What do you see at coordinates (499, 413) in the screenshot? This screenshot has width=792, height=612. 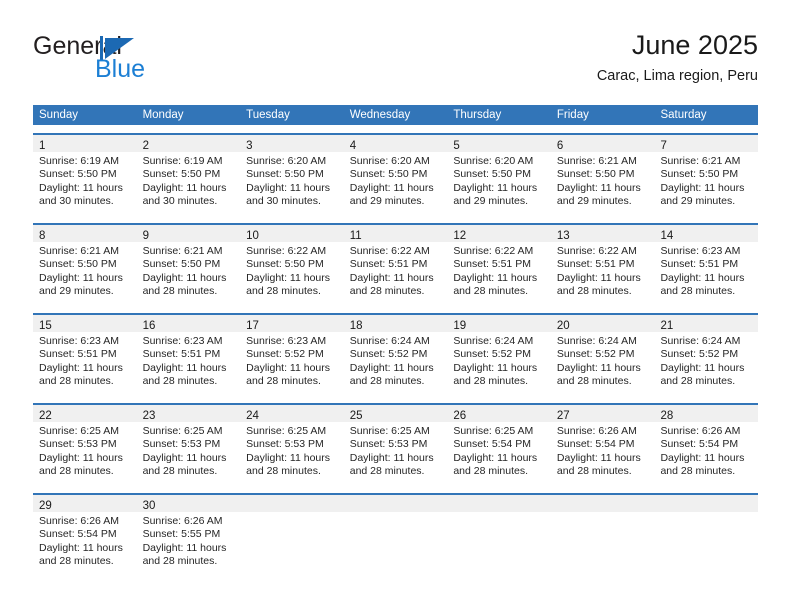 I see `day-number-band: 26` at bounding box center [499, 413].